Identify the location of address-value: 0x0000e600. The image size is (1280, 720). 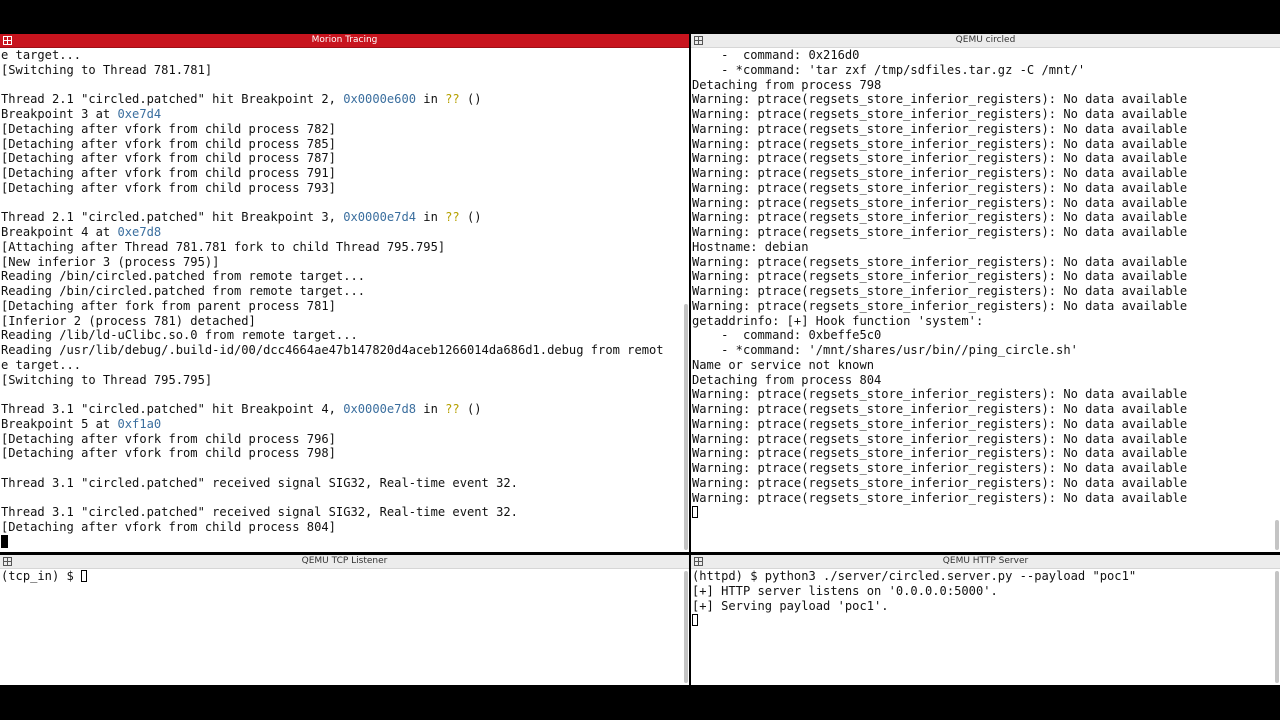
(380, 99).